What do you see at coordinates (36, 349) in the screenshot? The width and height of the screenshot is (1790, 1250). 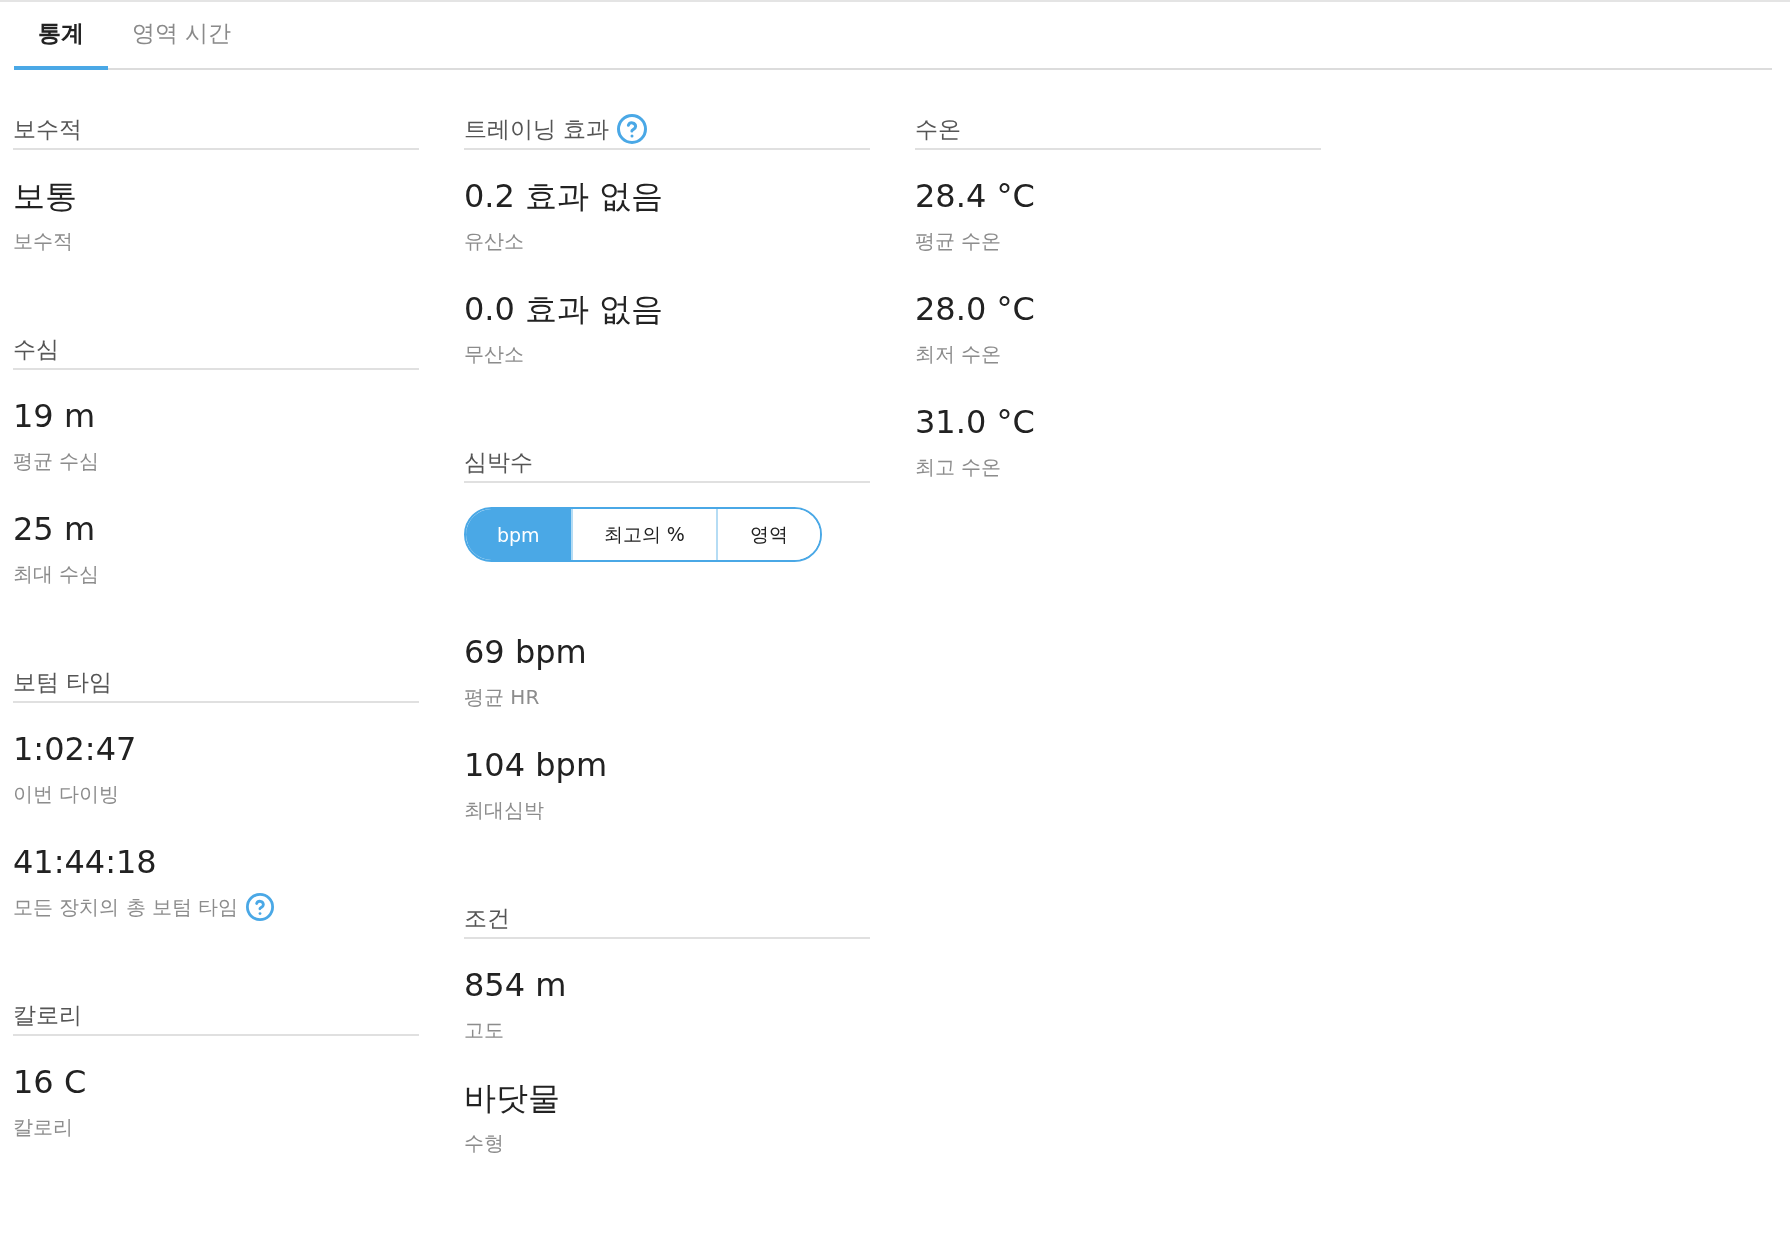 I see `section-title: 수심` at bounding box center [36, 349].